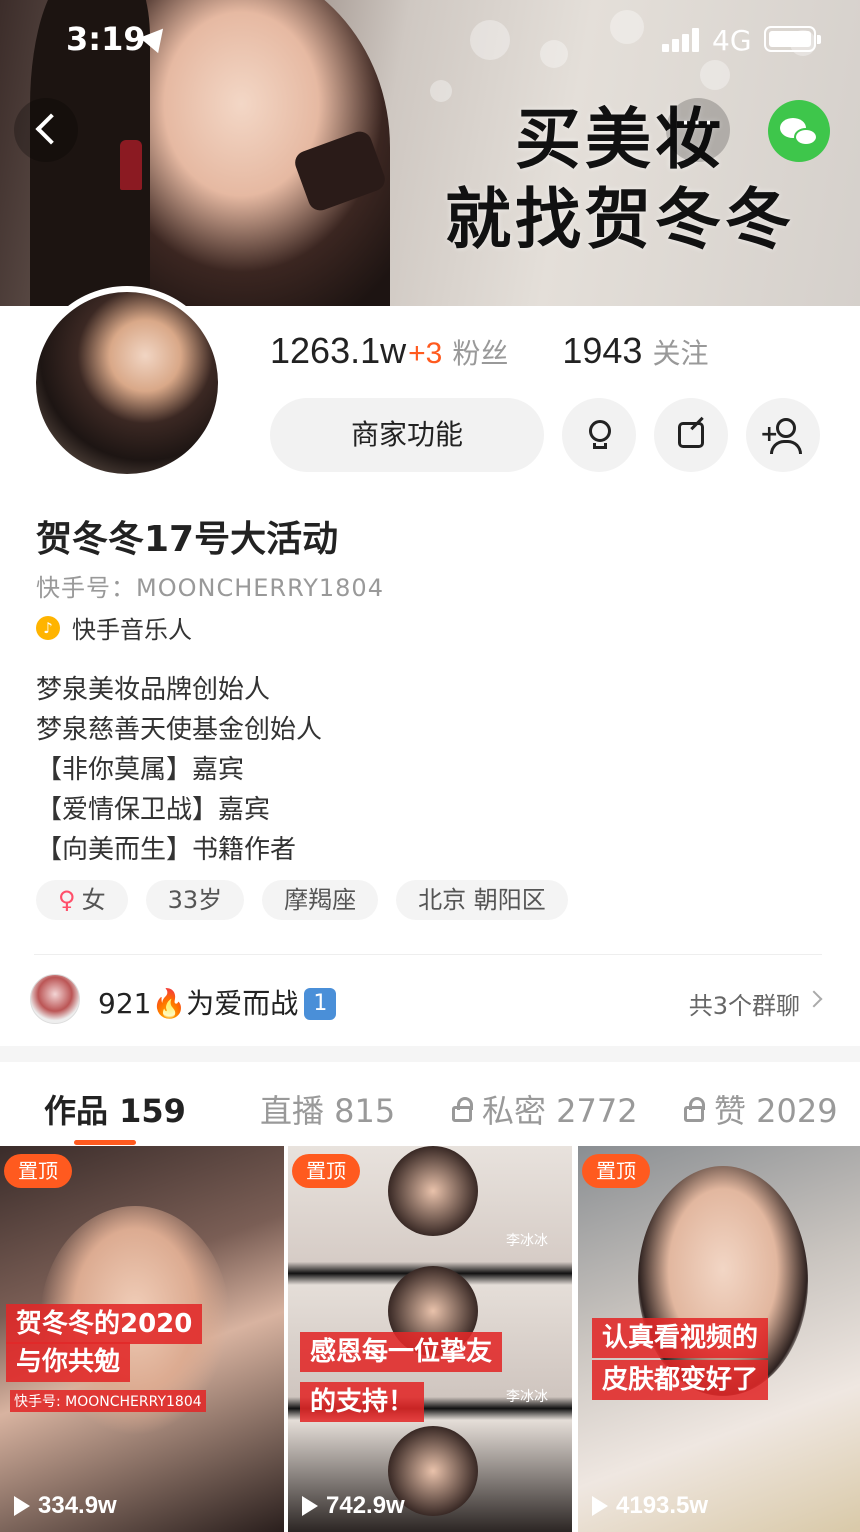 This screenshot has width=860, height=1532. I want to click on cellular-signal-icon, so click(682, 40).